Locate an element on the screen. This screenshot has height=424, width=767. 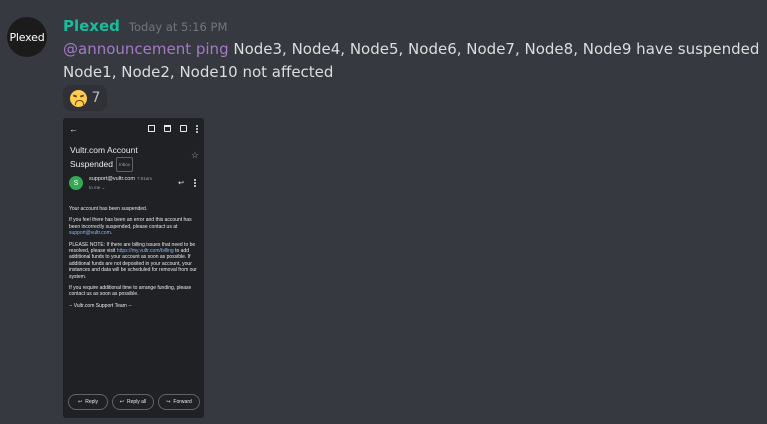
star-icon: ☆ is located at coordinates (194, 155).